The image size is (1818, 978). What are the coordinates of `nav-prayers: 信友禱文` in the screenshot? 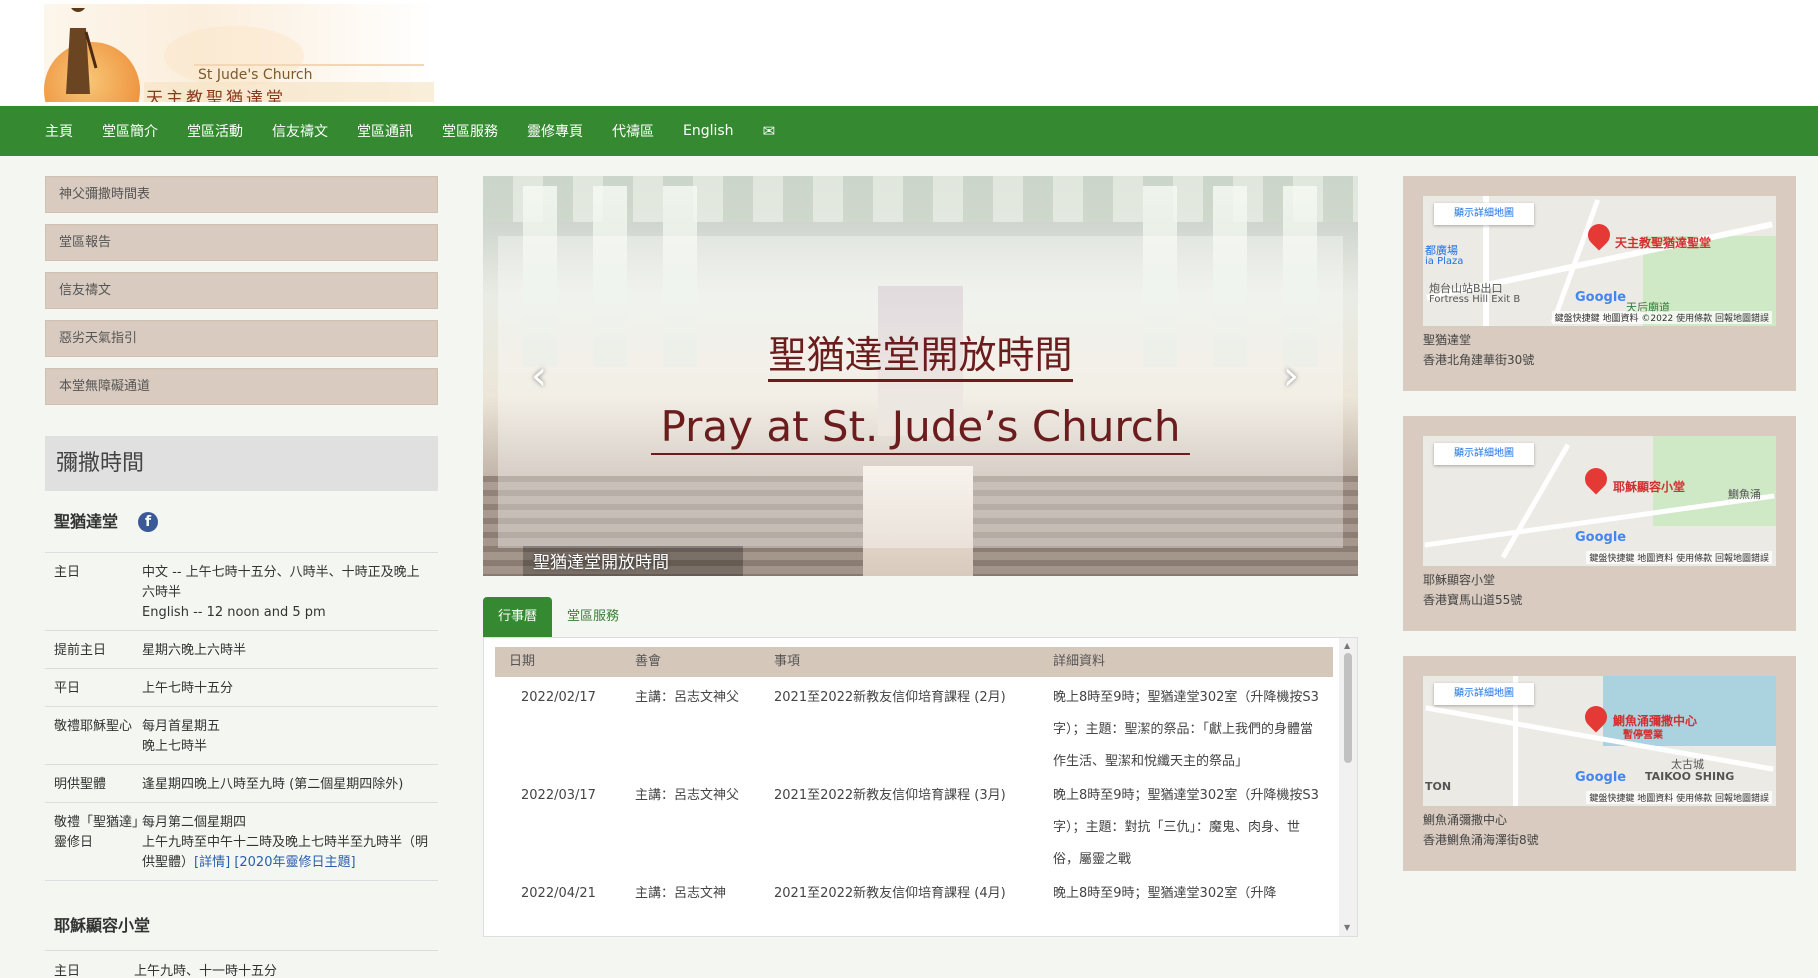 It's located at (300, 131).